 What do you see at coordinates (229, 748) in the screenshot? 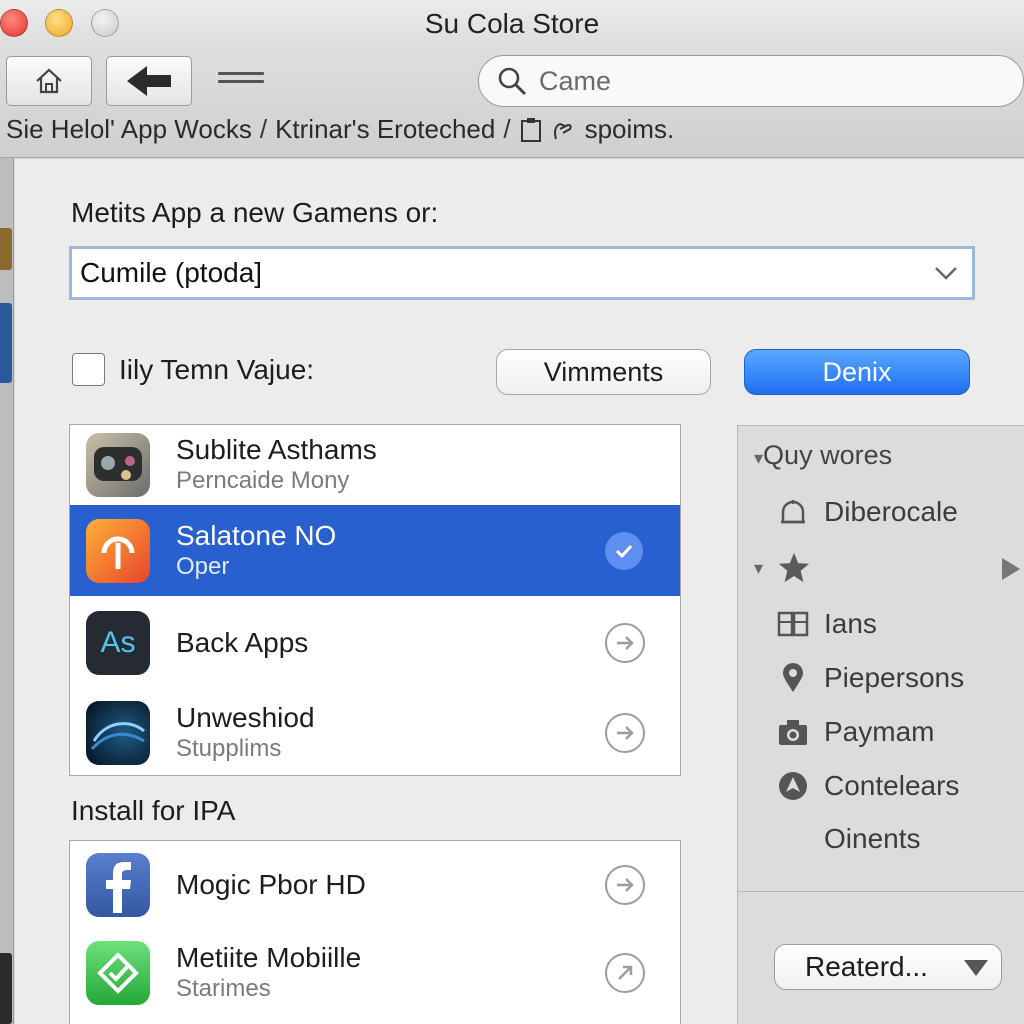
I see `app-subtitle: Stupplims` at bounding box center [229, 748].